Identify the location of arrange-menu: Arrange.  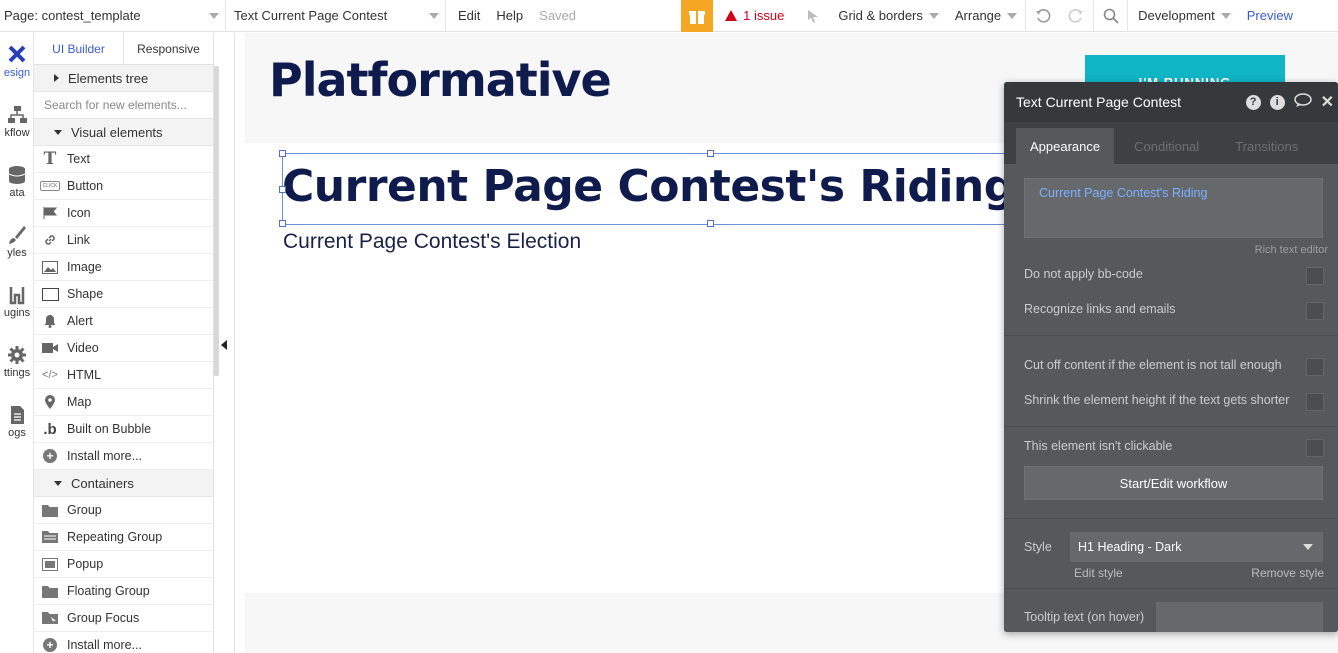
(986, 16).